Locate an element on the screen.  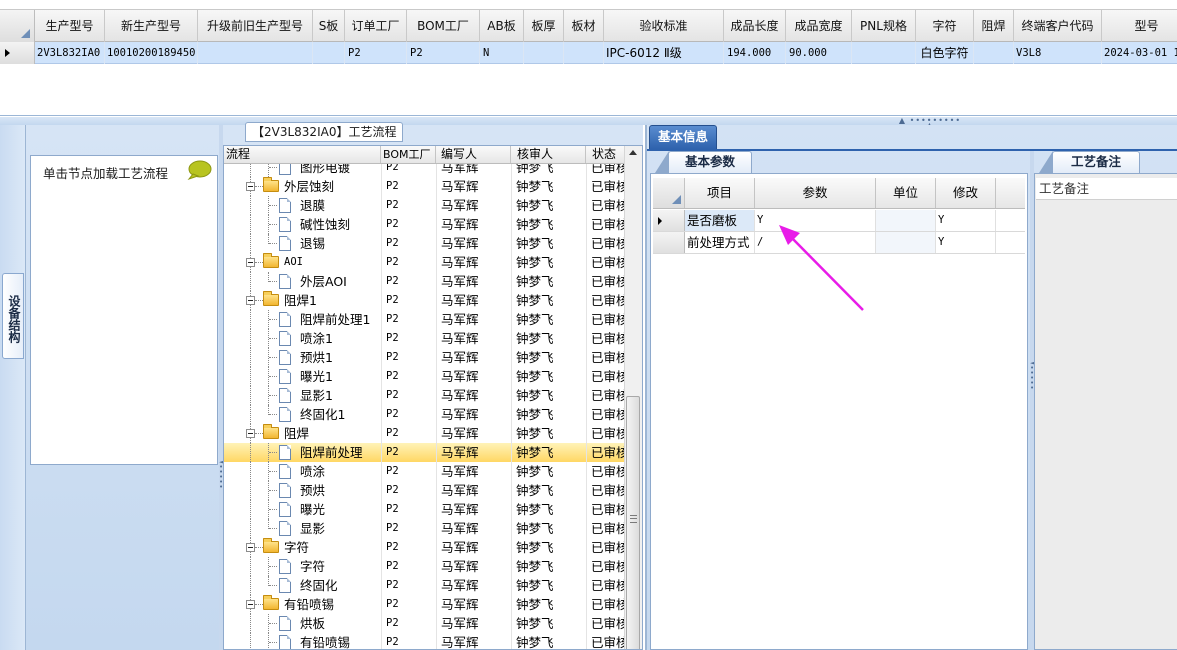
process-flow-scrollbar is located at coordinates (633, 397).